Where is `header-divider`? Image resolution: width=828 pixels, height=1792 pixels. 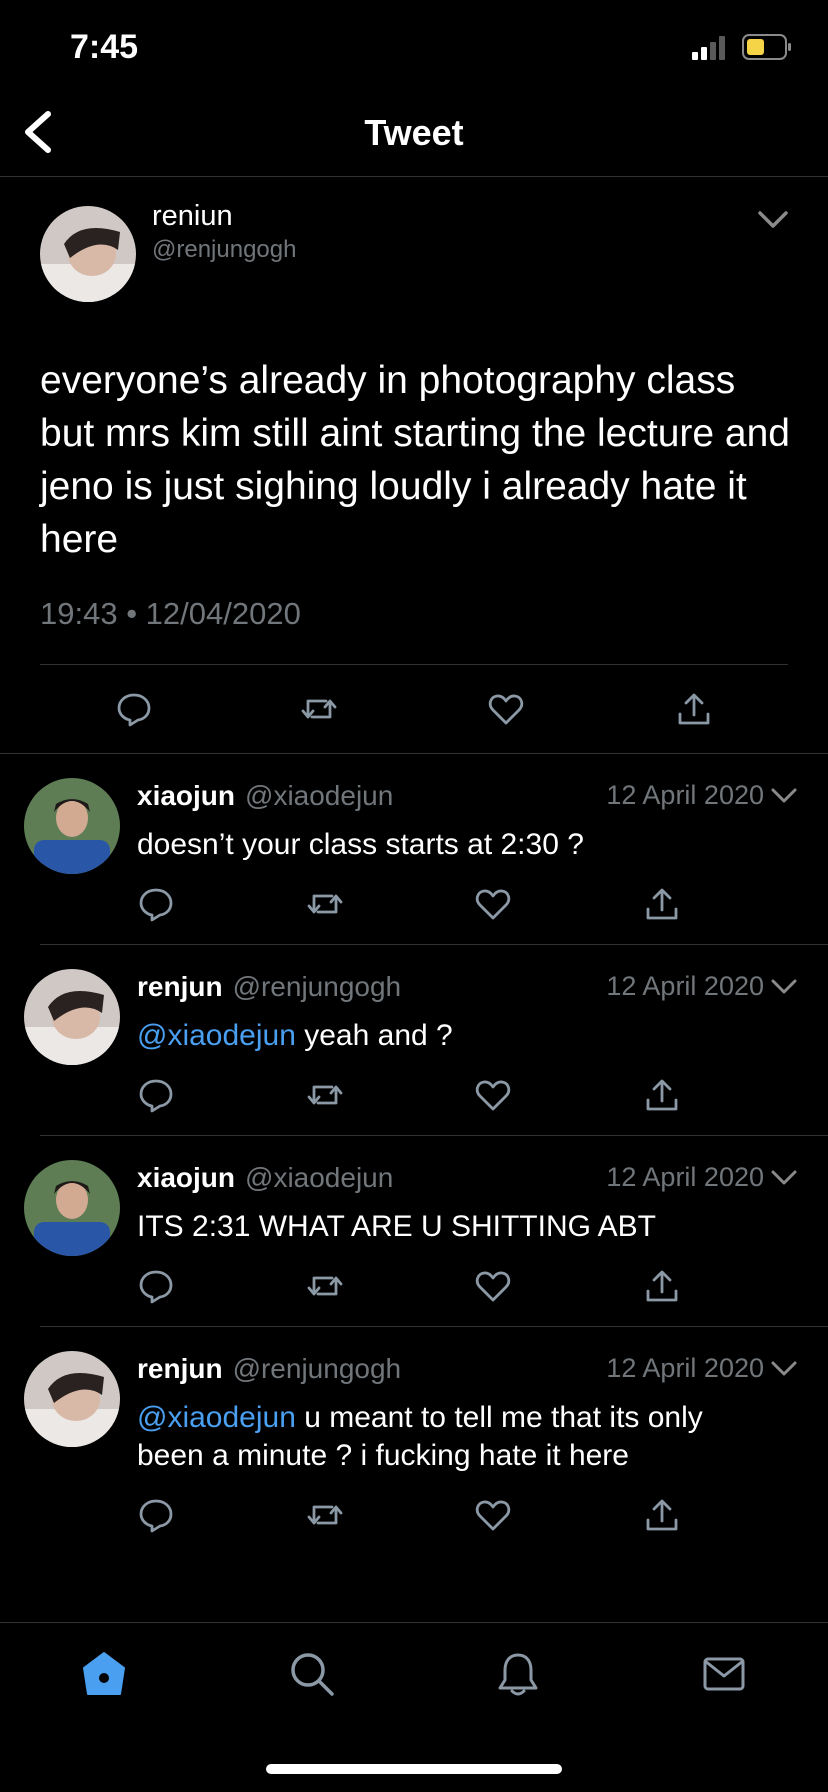 header-divider is located at coordinates (414, 176).